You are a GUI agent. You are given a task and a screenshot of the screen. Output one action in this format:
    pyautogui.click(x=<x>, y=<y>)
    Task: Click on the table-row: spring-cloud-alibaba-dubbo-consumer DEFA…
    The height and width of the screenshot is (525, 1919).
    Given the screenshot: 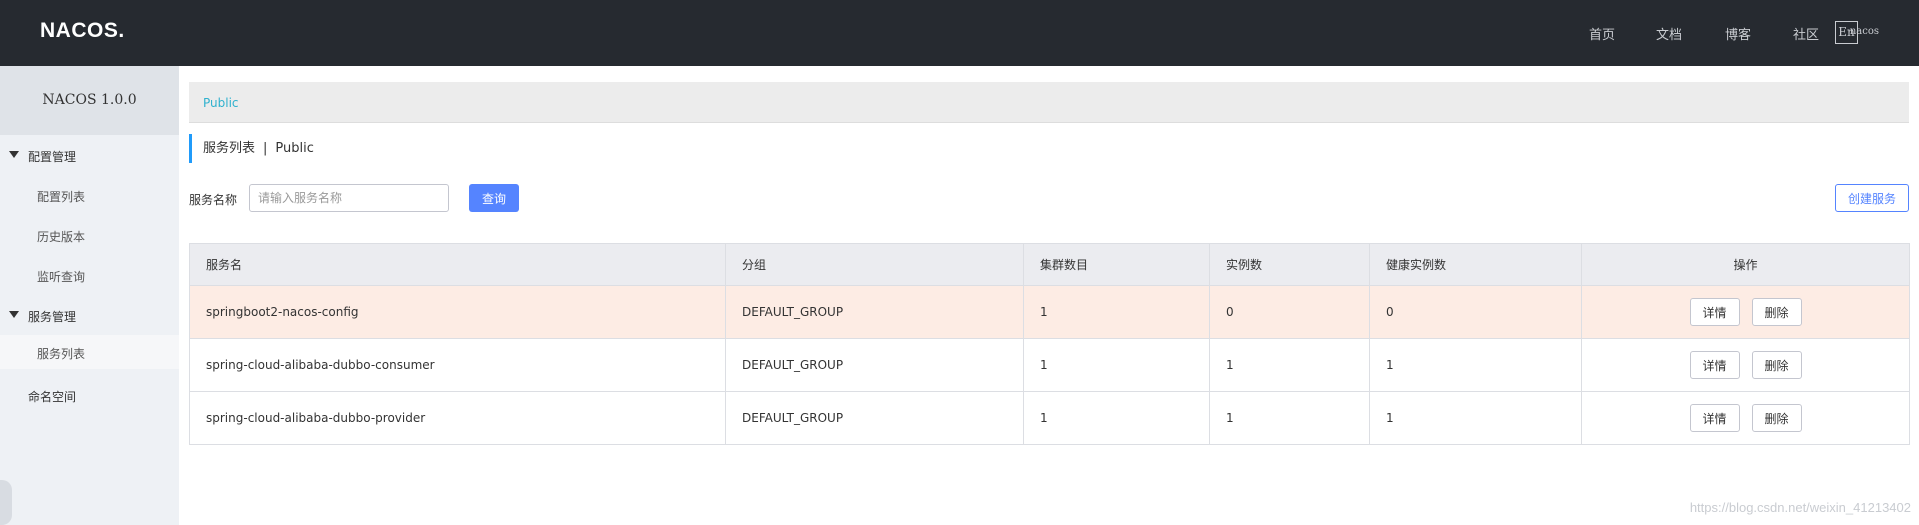 What is the action you would take?
    pyautogui.click(x=1049, y=365)
    